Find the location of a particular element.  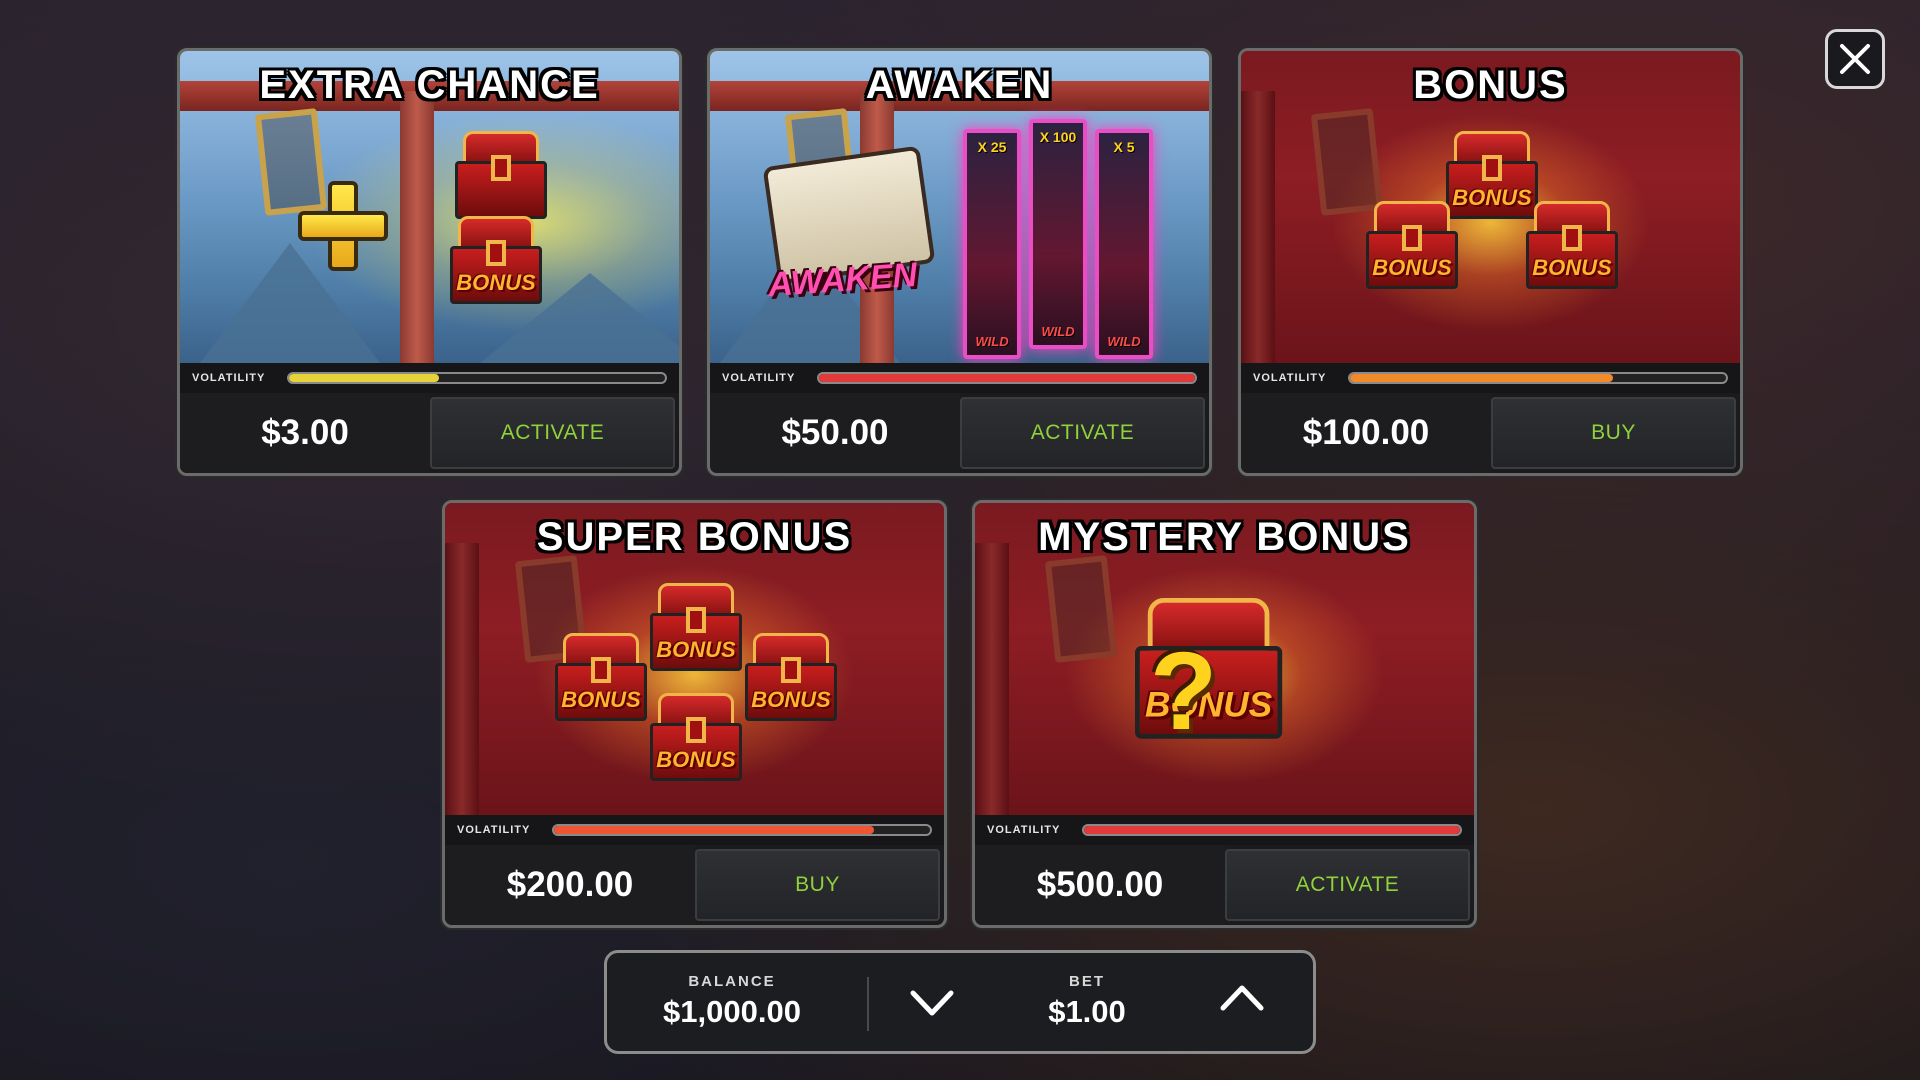

bet-value: $1.00 is located at coordinates (1087, 1011).